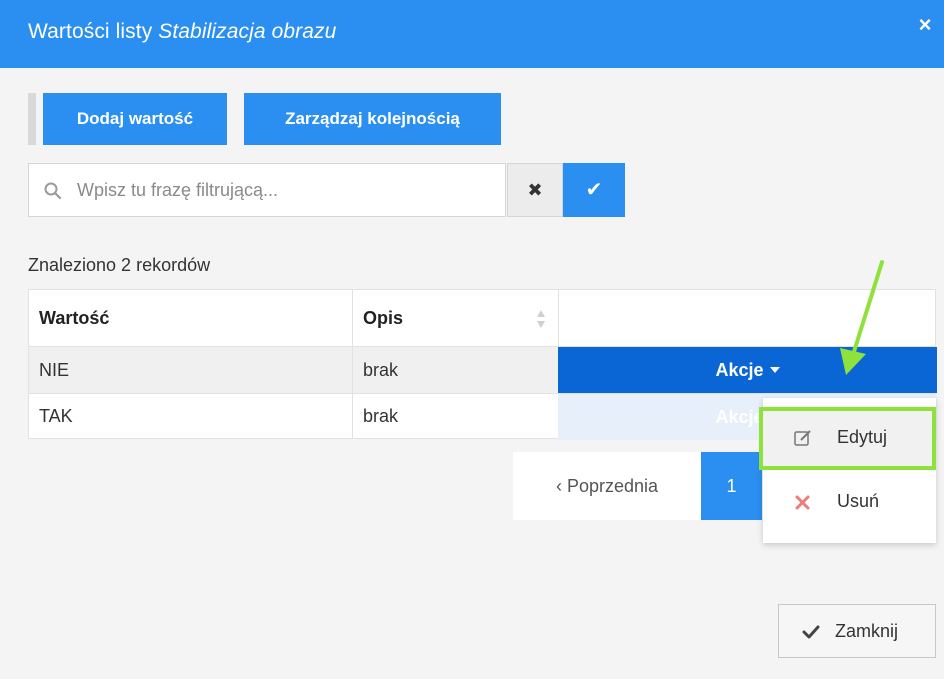 This screenshot has width=944, height=679. I want to click on close-dialog-button: Zamknij, so click(857, 631).